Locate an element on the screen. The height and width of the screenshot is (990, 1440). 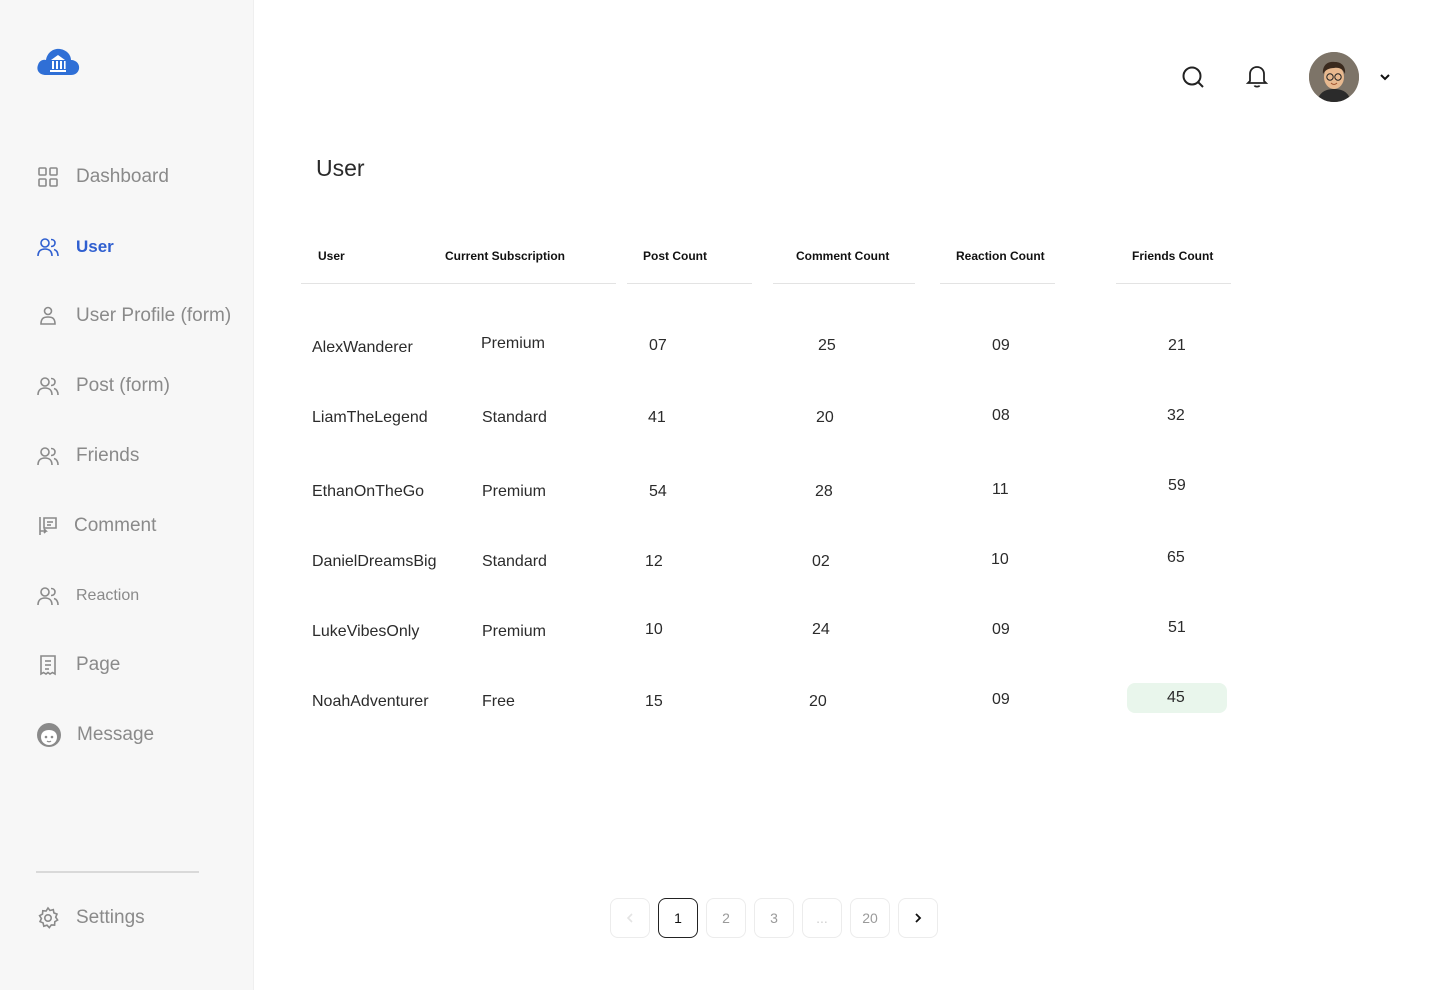
column-header-subscription: Current Subscription is located at coordinates (505, 256).